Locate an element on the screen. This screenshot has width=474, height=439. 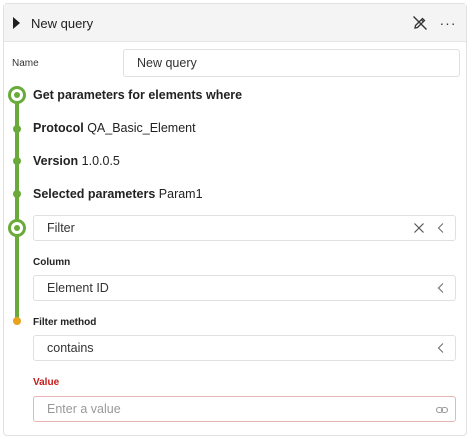
column-label: Column is located at coordinates (52, 262).